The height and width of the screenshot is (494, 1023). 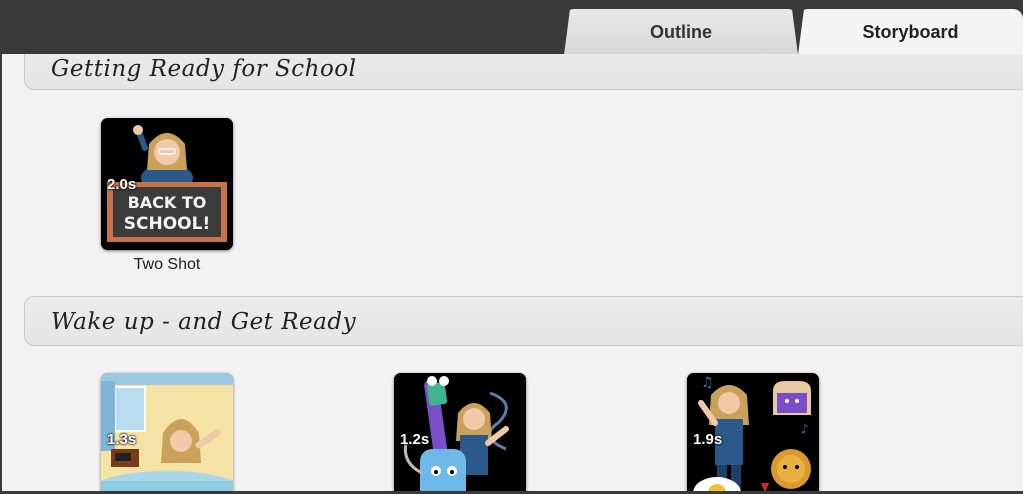 What do you see at coordinates (122, 184) in the screenshot?
I see `shot-duration: 2.0s` at bounding box center [122, 184].